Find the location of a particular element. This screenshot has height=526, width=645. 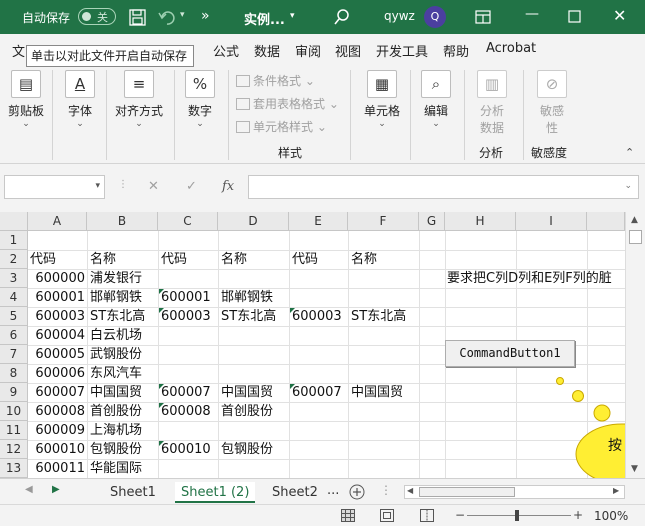

cell-a11: 600009 is located at coordinates (56, 430).